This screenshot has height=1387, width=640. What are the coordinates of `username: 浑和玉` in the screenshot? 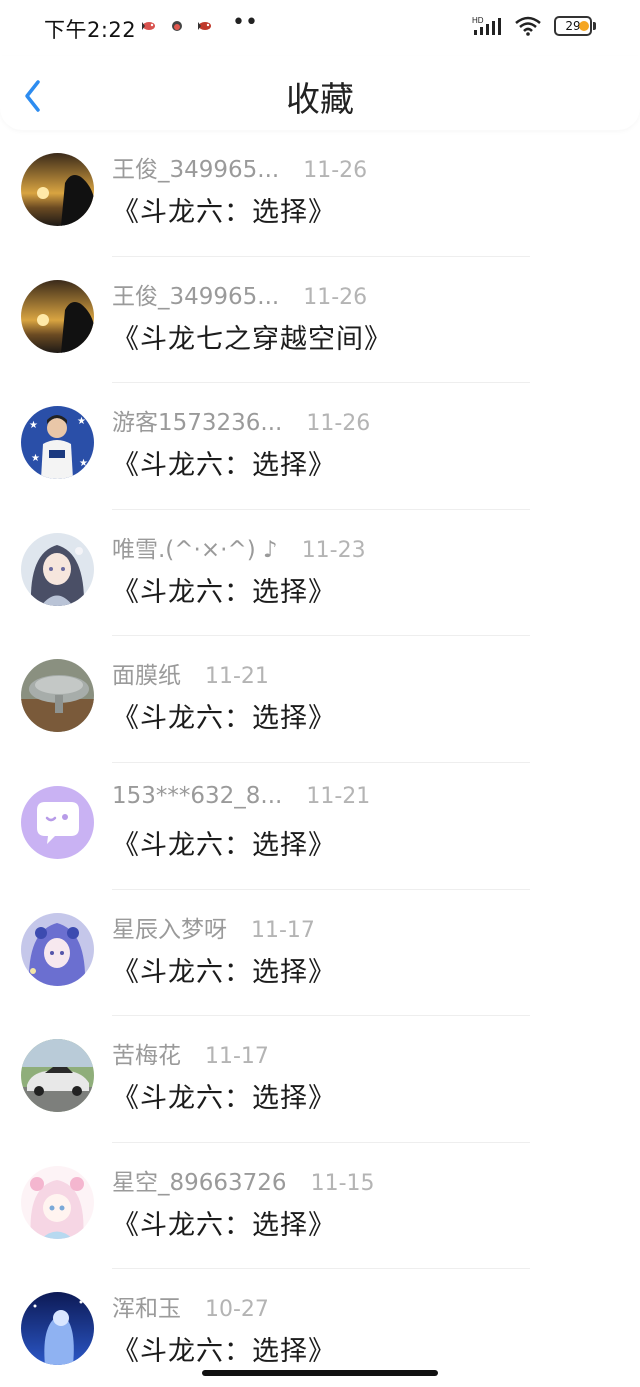 It's located at (146, 1306).